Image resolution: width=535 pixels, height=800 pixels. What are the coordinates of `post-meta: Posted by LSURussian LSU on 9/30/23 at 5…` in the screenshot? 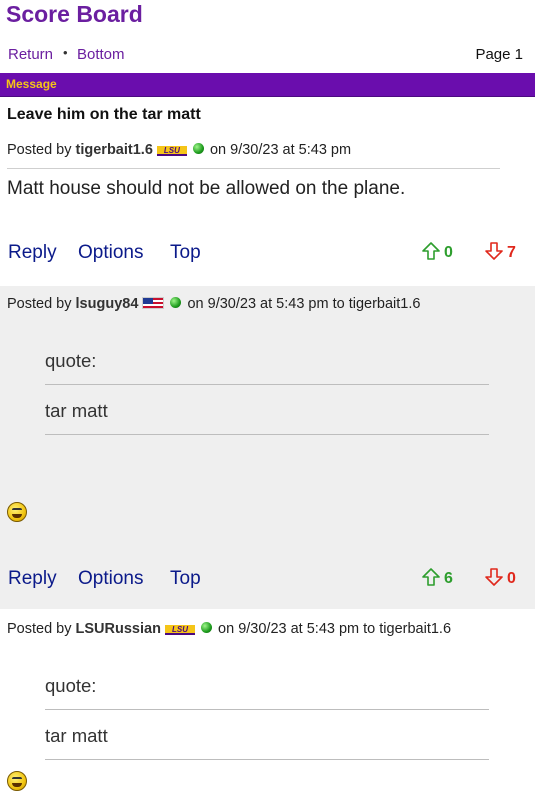 It's located at (229, 629).